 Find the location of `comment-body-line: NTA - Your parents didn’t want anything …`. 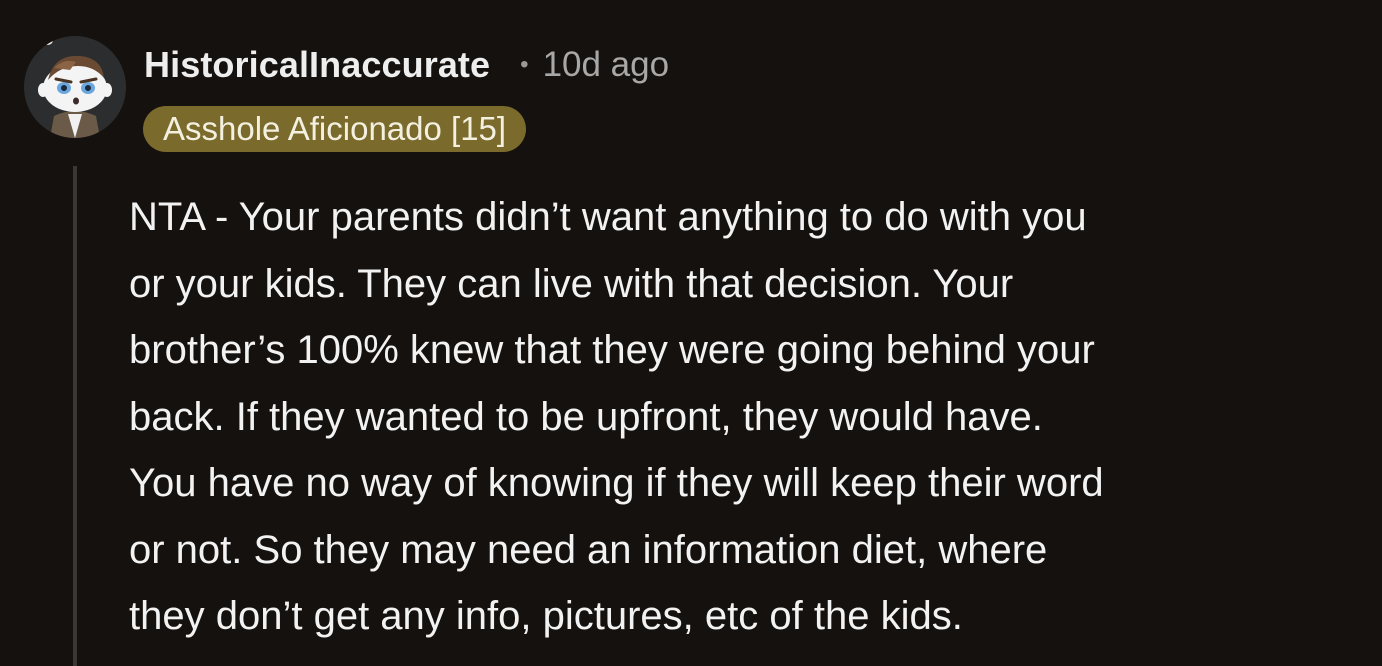

comment-body-line: NTA - Your parents didn’t want anything … is located at coordinates (608, 217).